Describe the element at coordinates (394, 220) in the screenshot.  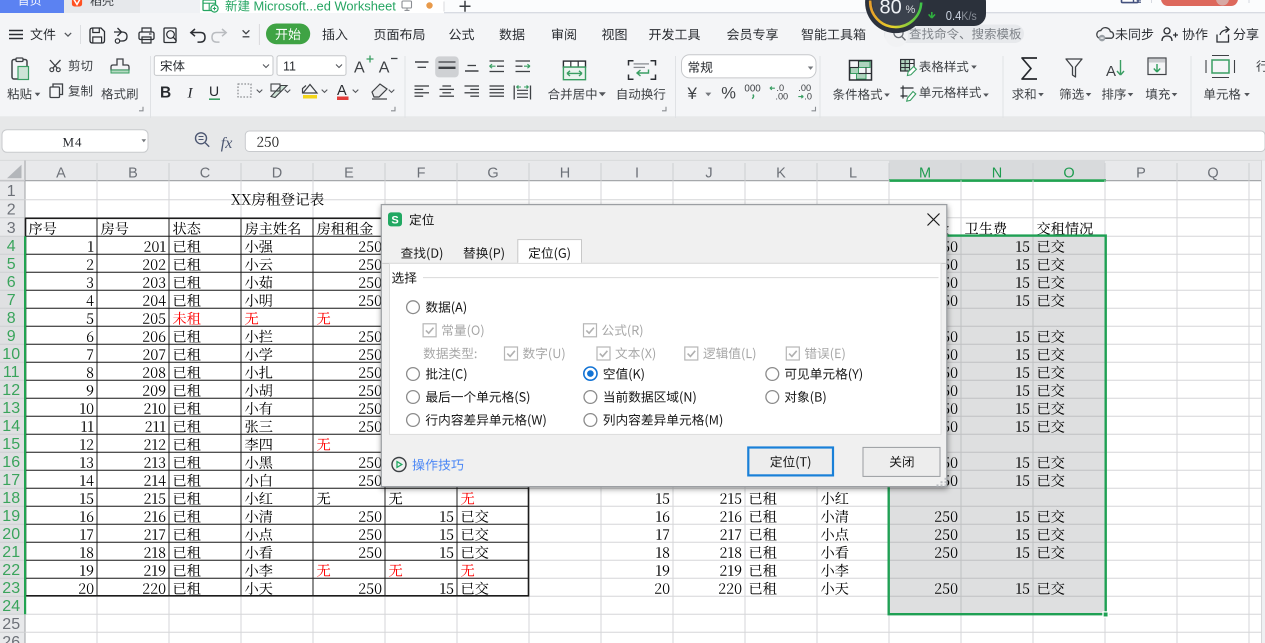
I see `svg-text: S` at that location.